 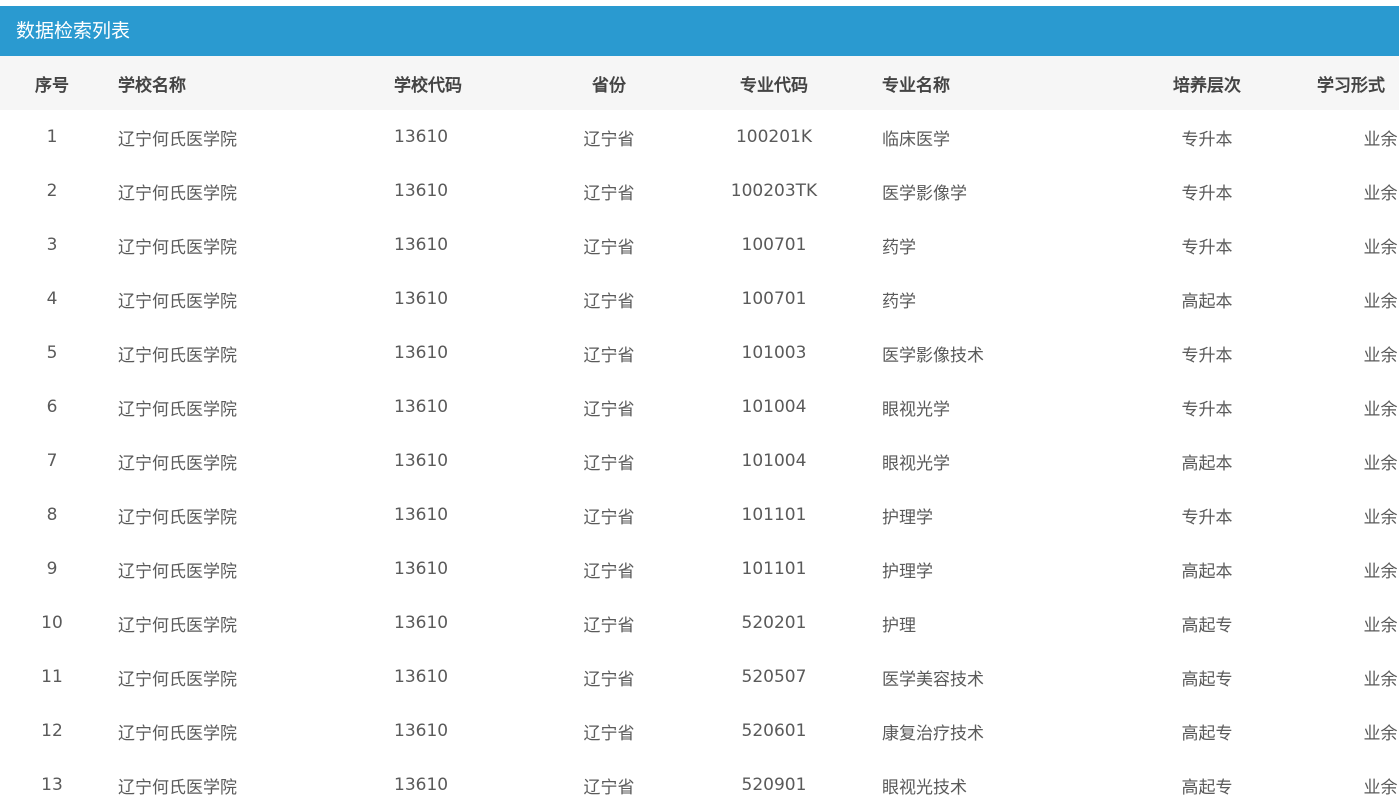 I want to click on cell-major-name: 药学, so click(x=899, y=247).